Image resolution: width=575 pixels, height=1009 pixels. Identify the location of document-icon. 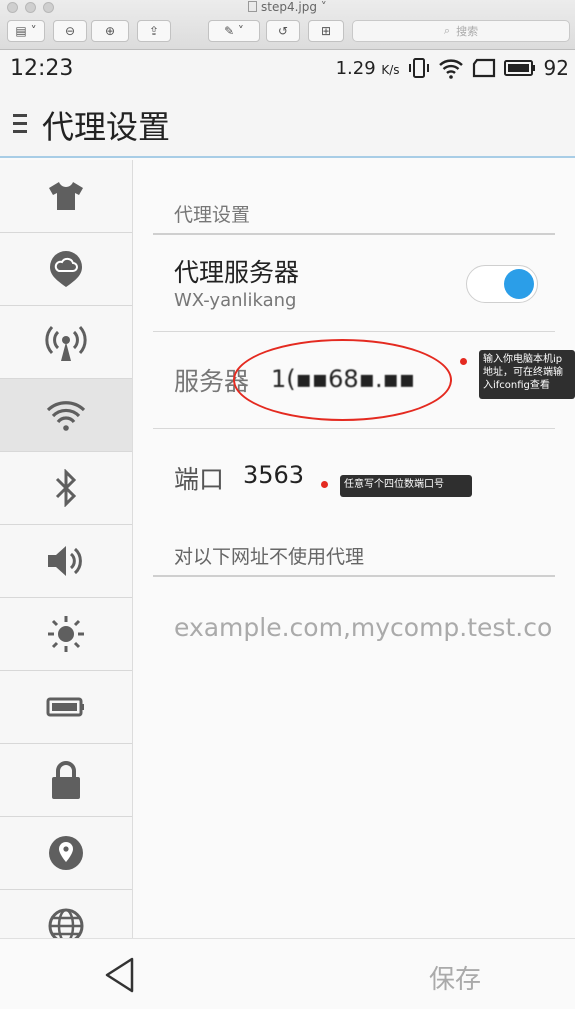
(252, 6).